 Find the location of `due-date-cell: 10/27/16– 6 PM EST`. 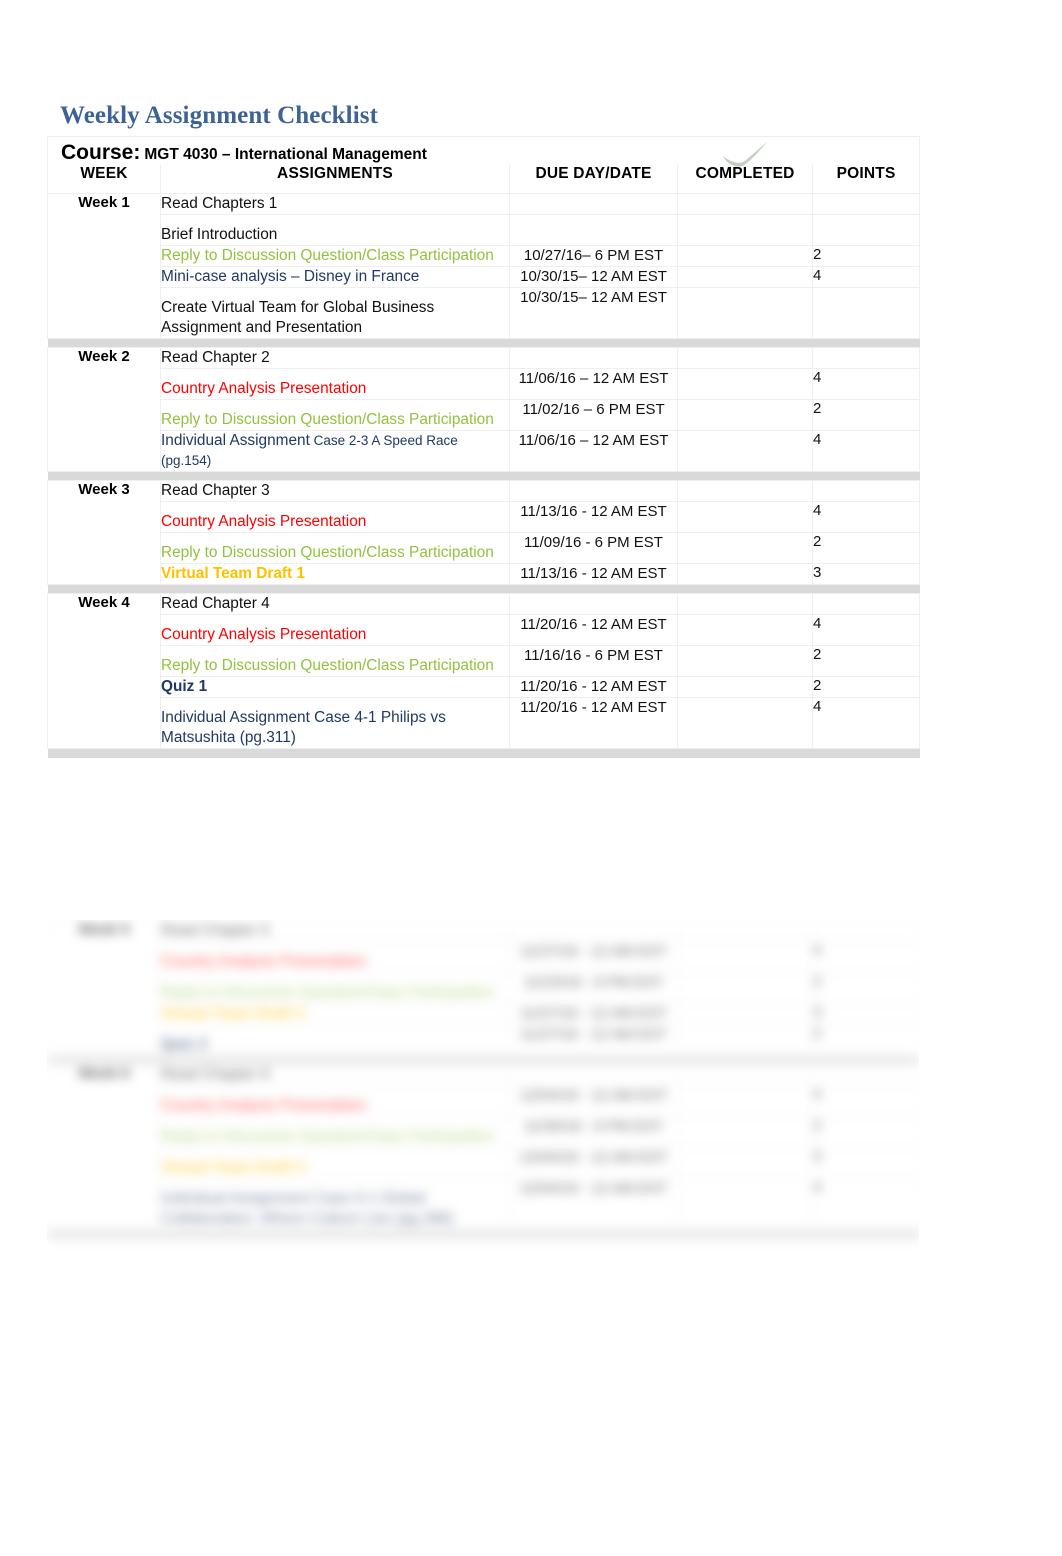

due-date-cell: 10/27/16– 6 PM EST is located at coordinates (593, 256).